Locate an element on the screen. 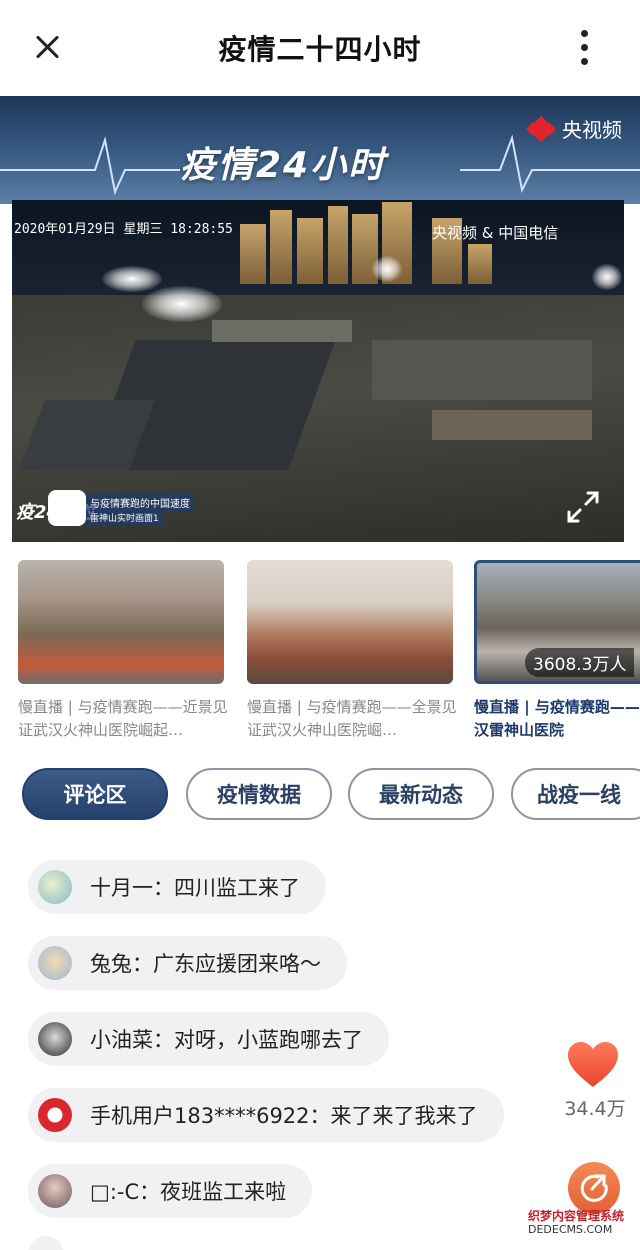 The width and height of the screenshot is (640, 1250). comment-item-partial is located at coordinates (46, 1243).